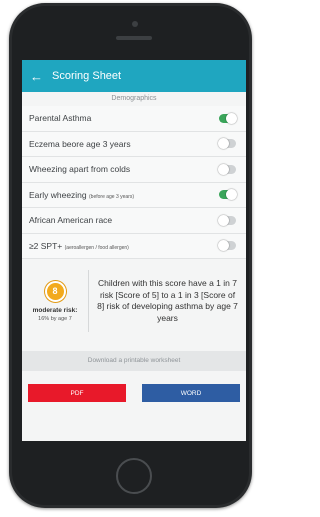  I want to click on wheezing-apart-from-colds-toggle, so click(227, 169).